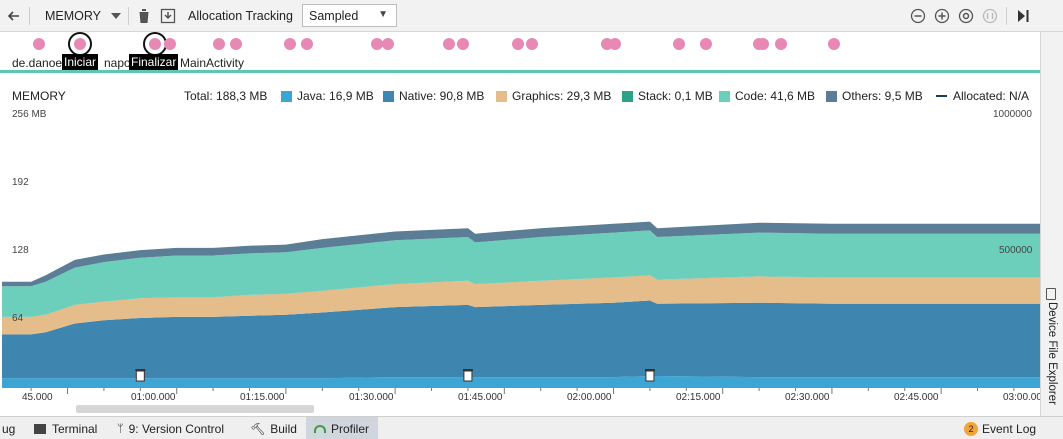 The image size is (1063, 439). I want to click on legend-allocated: Allocated: N/A, so click(982, 96).